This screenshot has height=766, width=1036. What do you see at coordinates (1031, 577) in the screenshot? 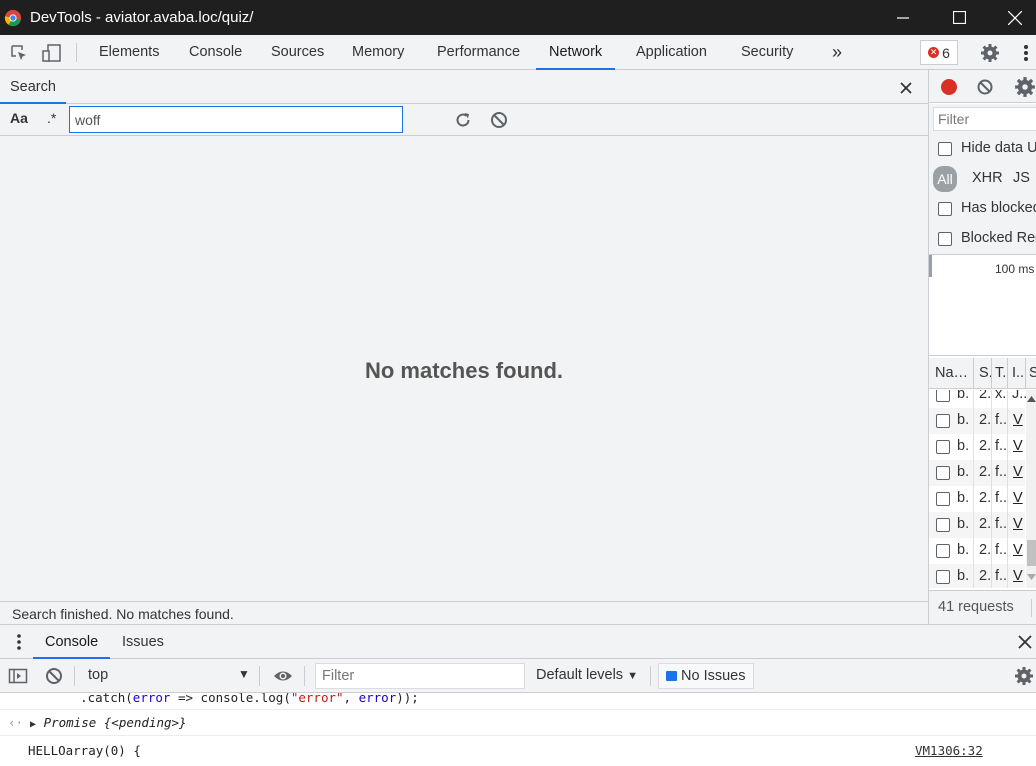
I see `scroll-down-arrow-icon` at bounding box center [1031, 577].